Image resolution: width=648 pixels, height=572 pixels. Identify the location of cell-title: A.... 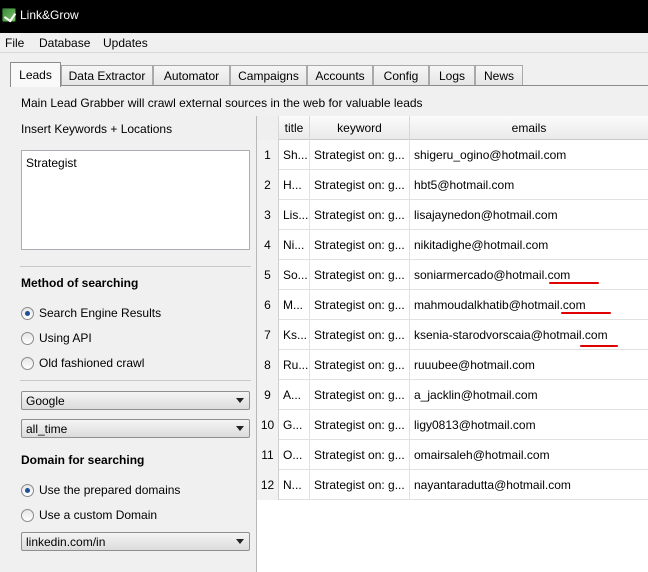
(294, 395).